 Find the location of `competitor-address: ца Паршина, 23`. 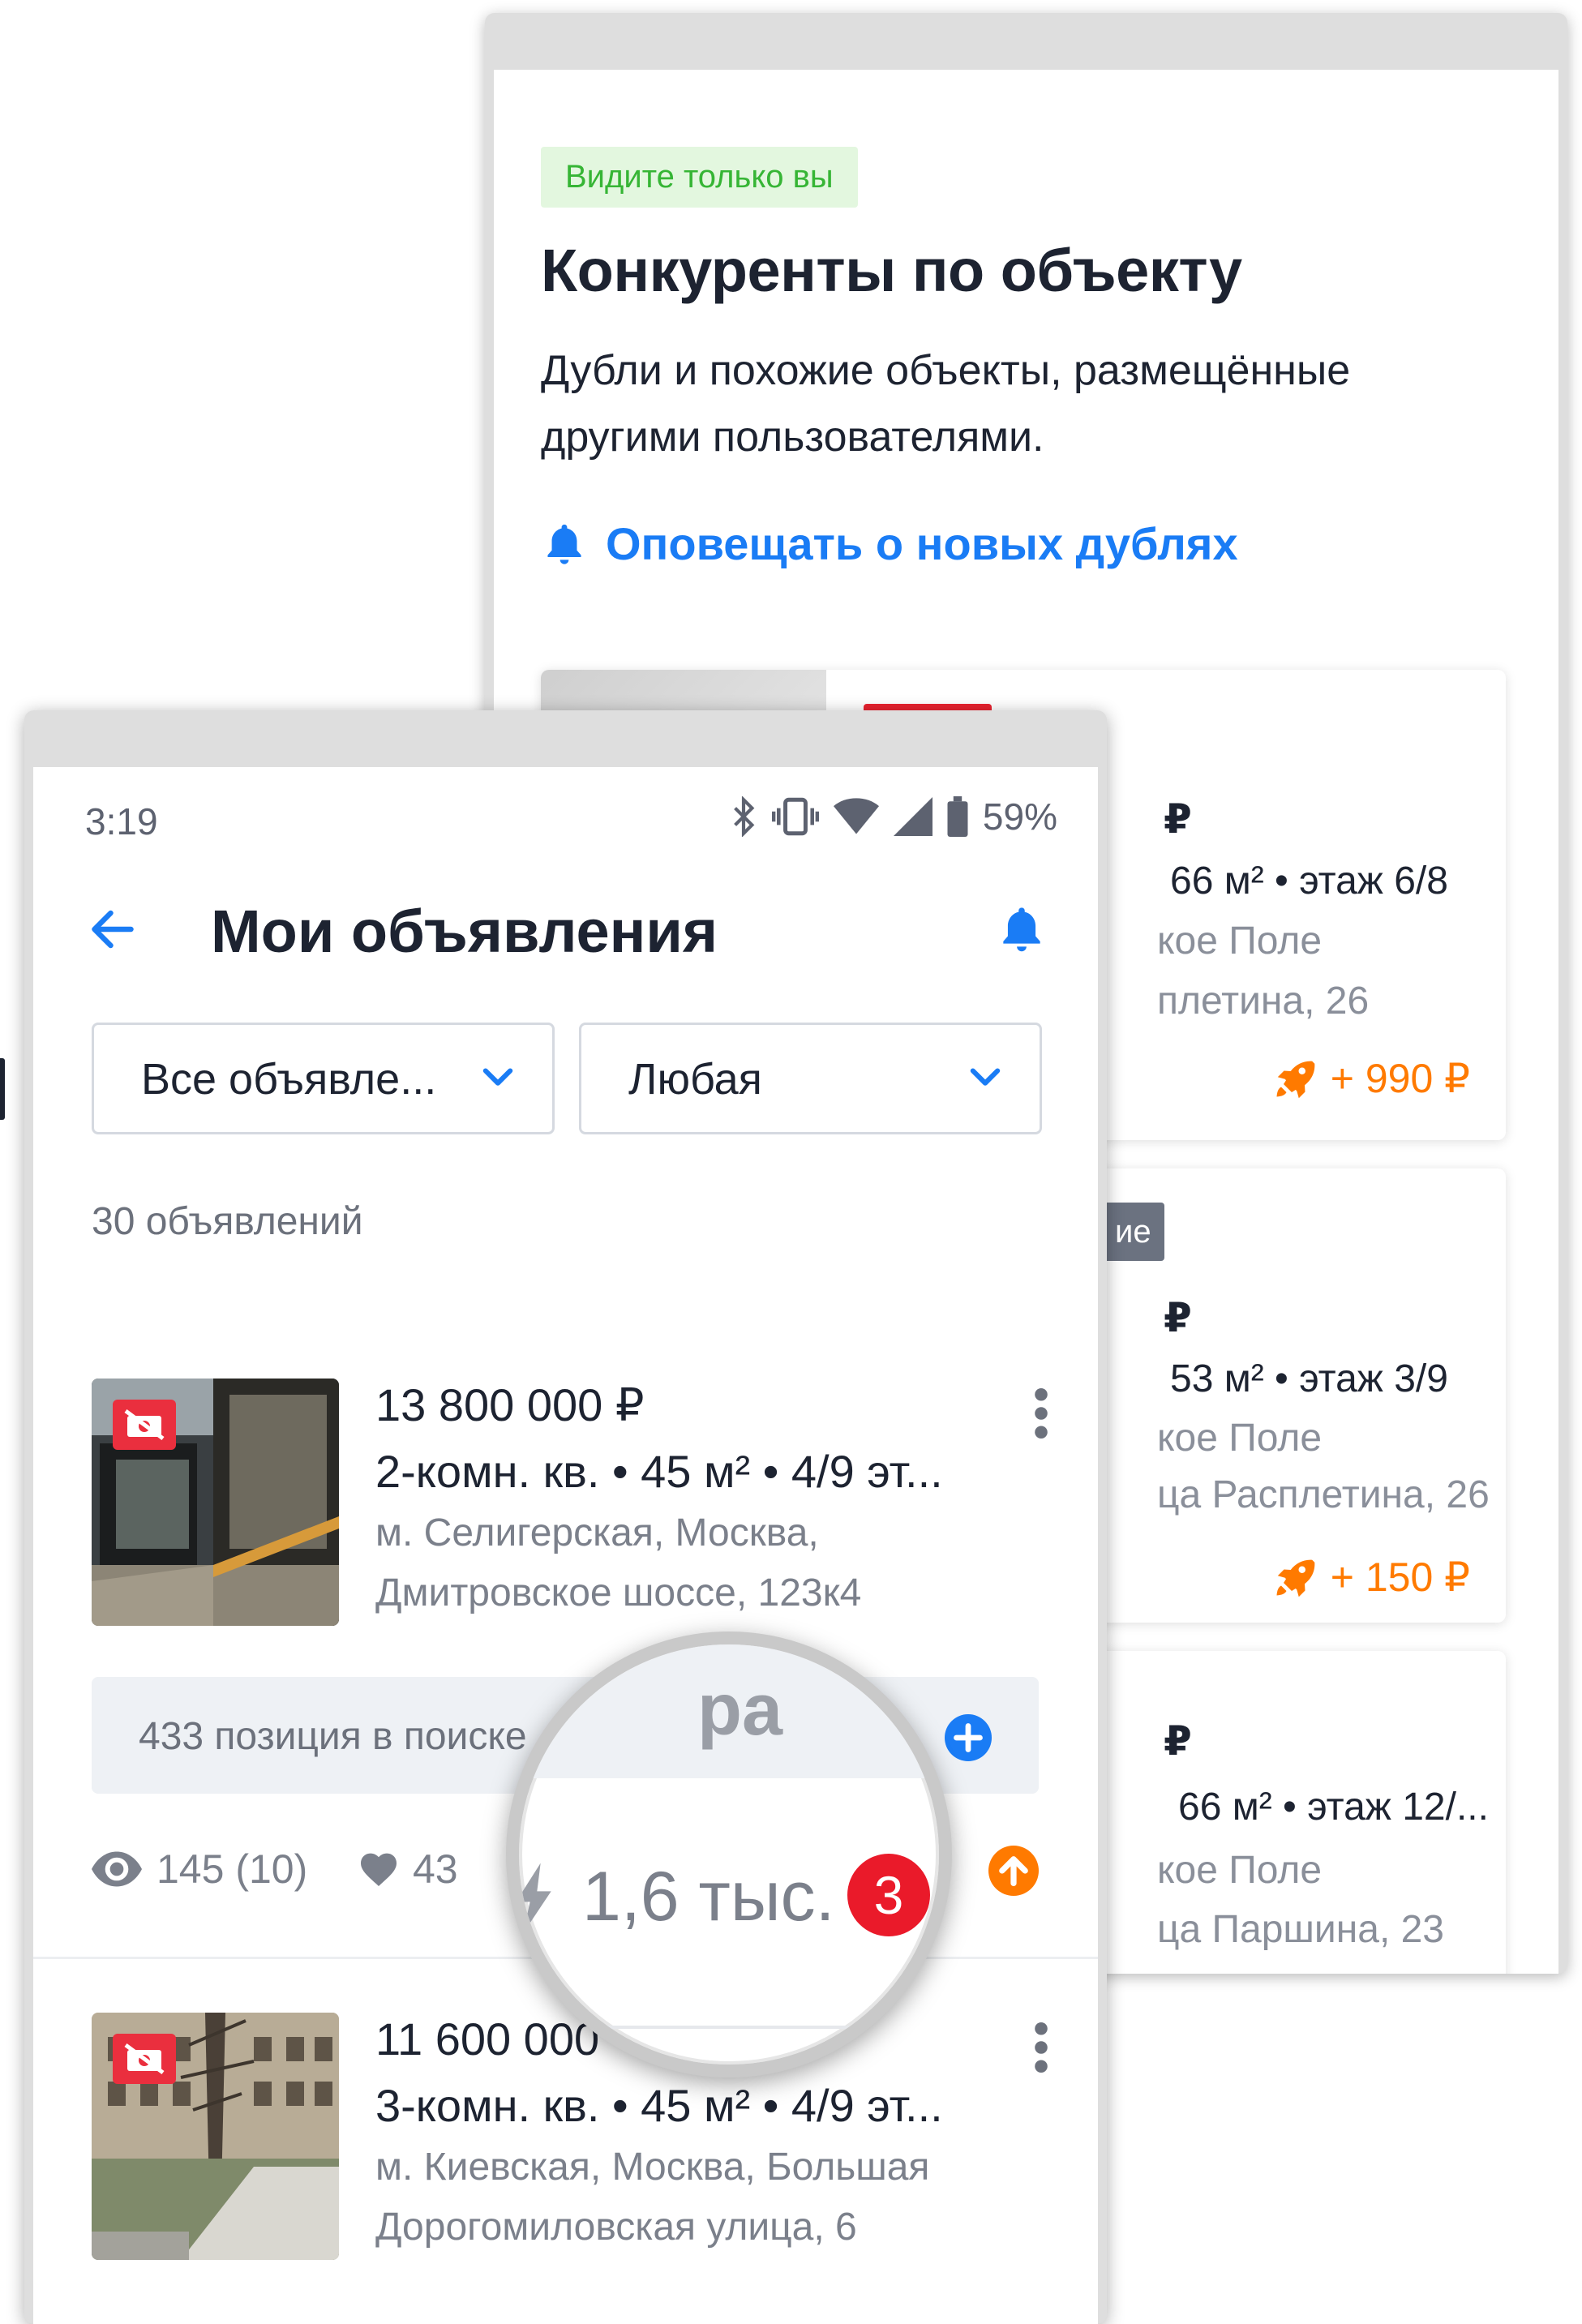

competitor-address: ца Паршина, 23 is located at coordinates (1300, 1929).